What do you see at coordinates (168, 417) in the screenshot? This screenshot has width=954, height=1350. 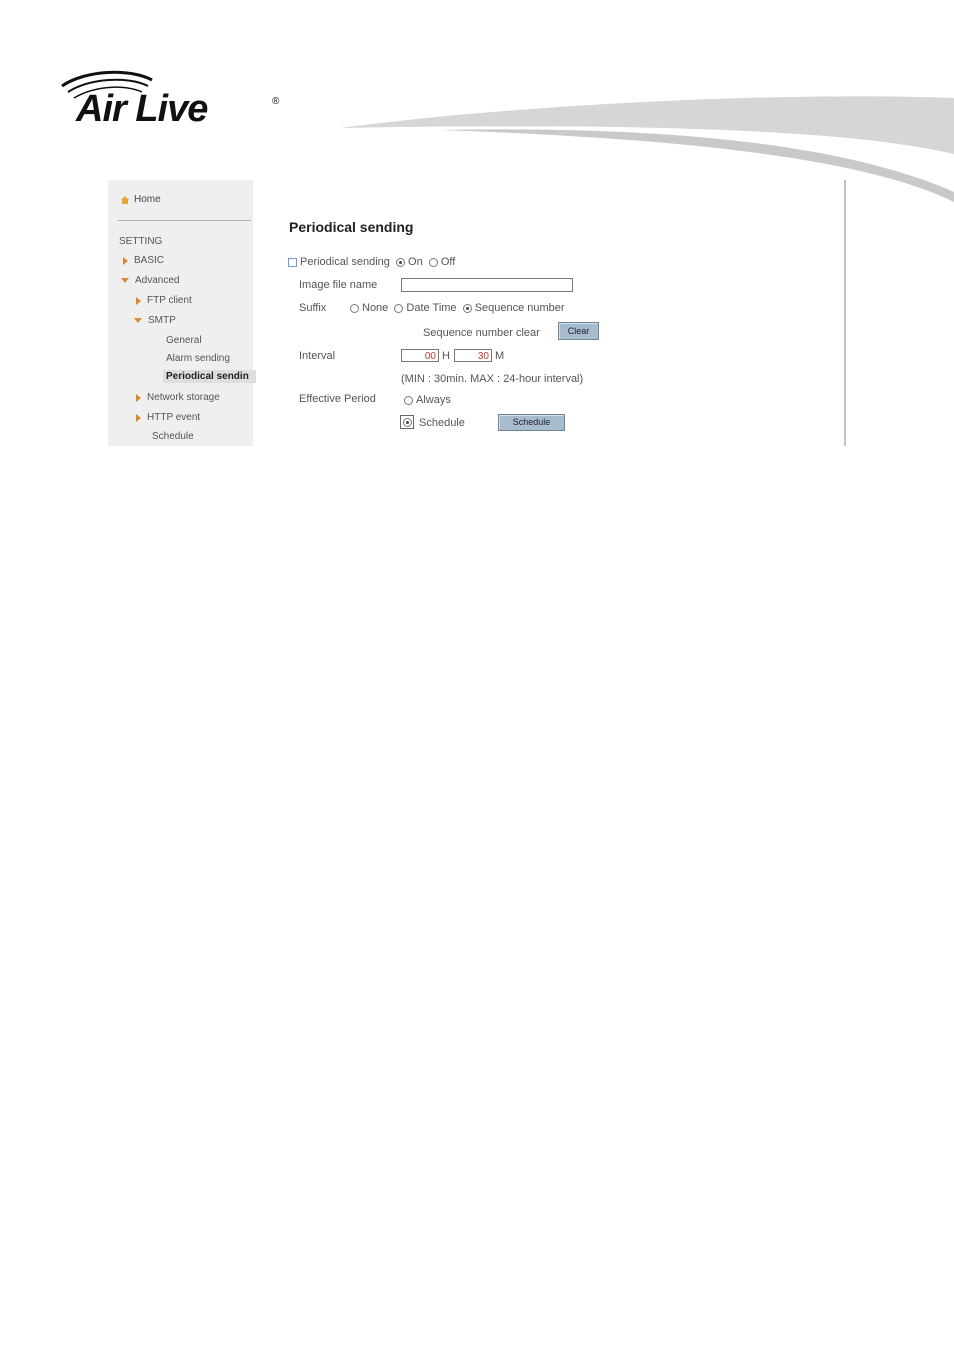 I see `sidebar-item-http-event: HTTP event` at bounding box center [168, 417].